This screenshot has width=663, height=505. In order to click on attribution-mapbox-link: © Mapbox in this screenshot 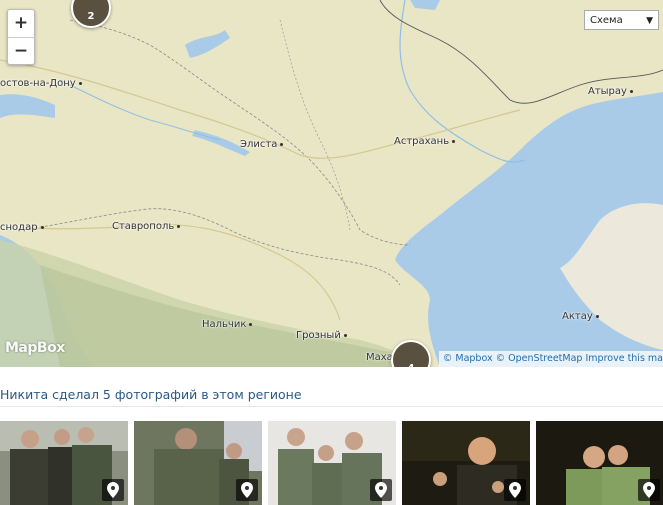, I will do `click(468, 358)`.